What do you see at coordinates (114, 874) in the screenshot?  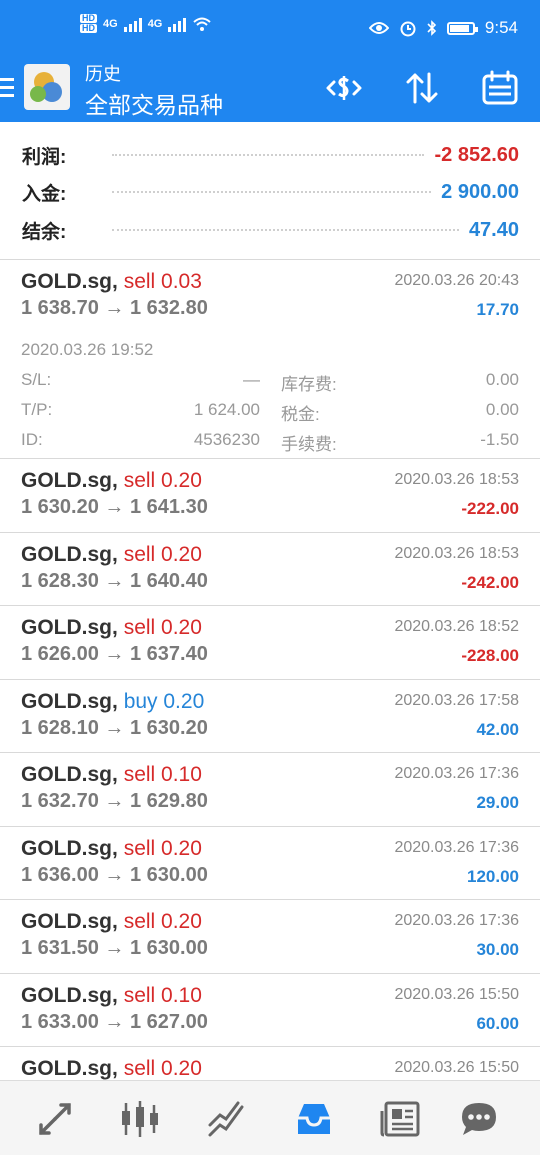 I see `trade-prices: 1 636.00 → 1 630.00` at bounding box center [114, 874].